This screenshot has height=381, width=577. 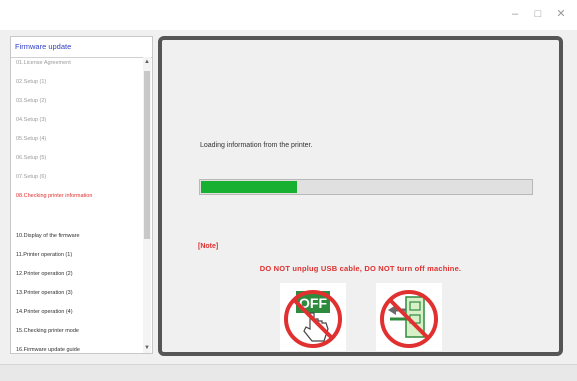 What do you see at coordinates (409, 317) in the screenshot?
I see `no-unplug-usb-icon` at bounding box center [409, 317].